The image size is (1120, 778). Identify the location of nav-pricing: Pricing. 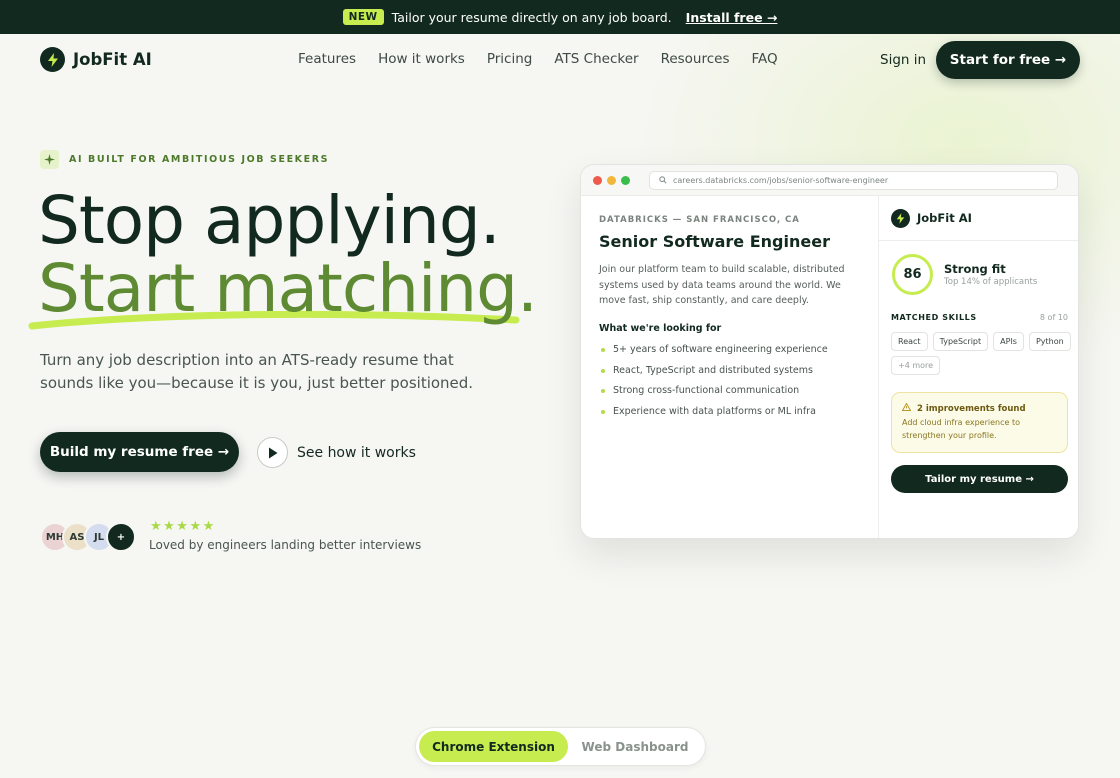
(510, 59).